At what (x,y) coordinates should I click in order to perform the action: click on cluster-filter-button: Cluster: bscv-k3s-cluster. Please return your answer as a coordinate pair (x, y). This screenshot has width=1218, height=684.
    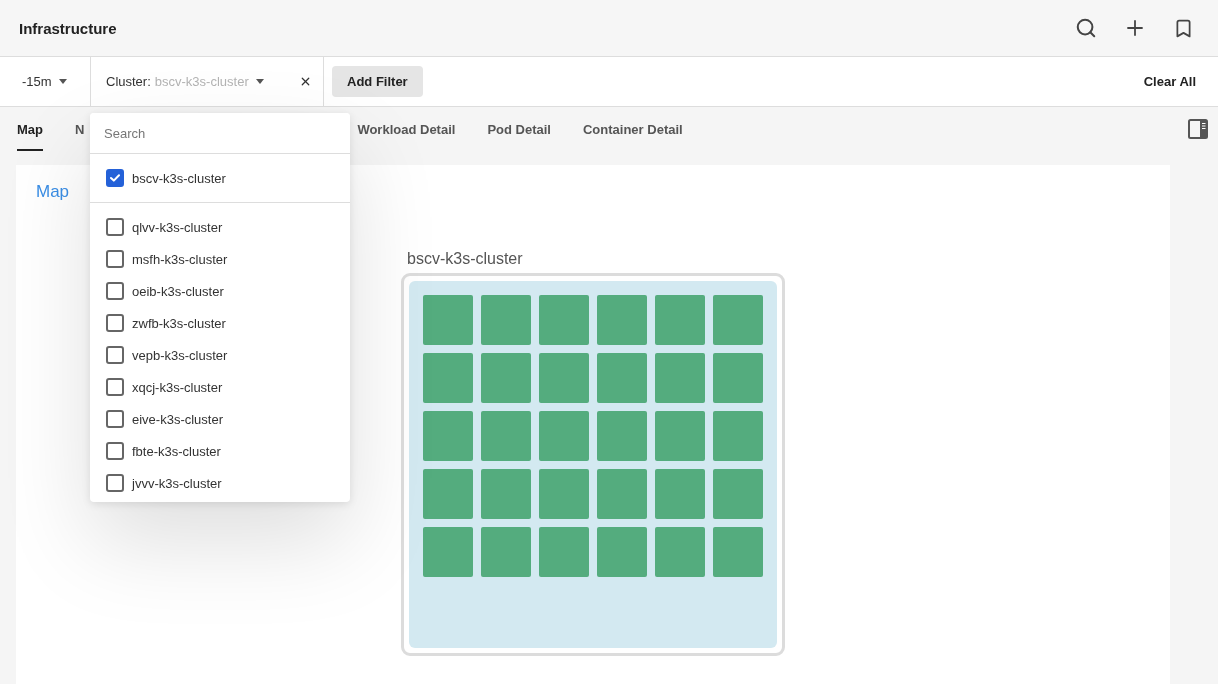
    Looking at the image, I should click on (177, 81).